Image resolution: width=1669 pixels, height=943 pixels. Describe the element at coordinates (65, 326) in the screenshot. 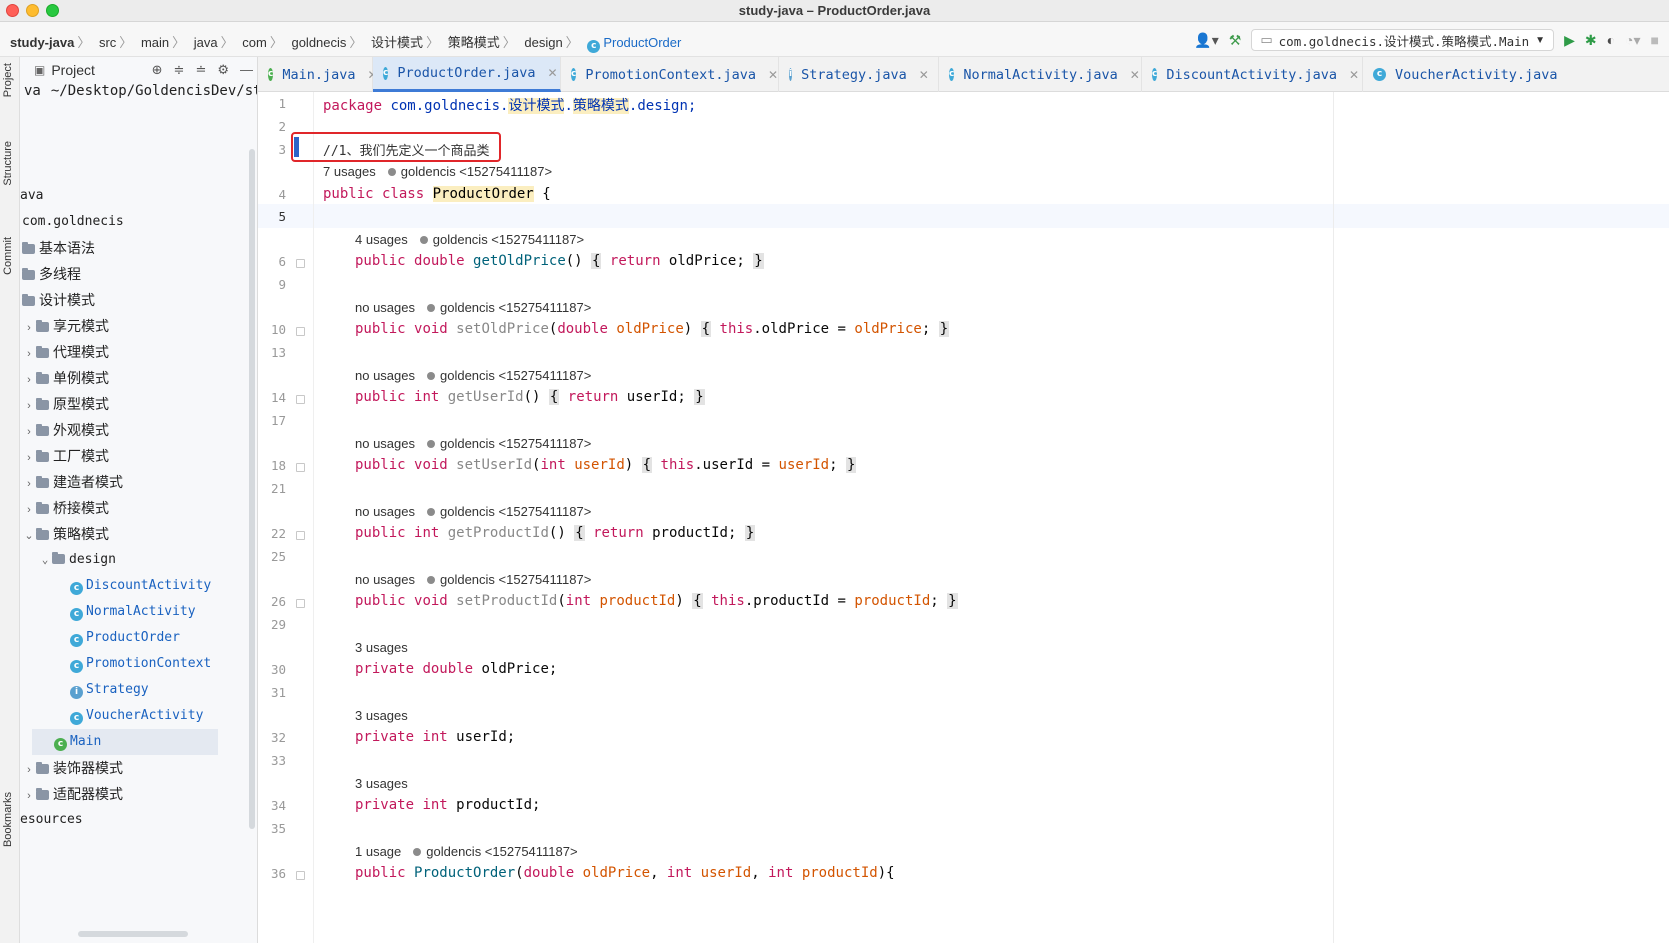

I see `tree-folder: › 享元模式` at that location.